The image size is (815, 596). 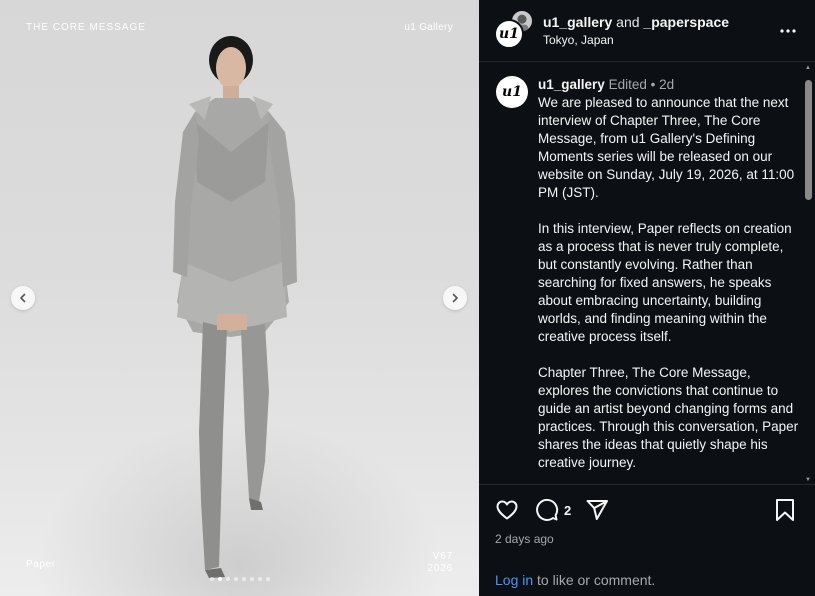 What do you see at coordinates (808, 274) in the screenshot?
I see `scrollbar: ▲ ▼` at bounding box center [808, 274].